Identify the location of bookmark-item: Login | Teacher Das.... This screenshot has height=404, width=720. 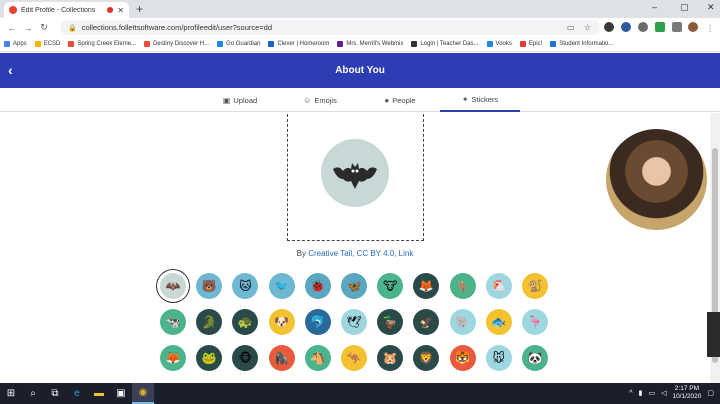
(445, 44).